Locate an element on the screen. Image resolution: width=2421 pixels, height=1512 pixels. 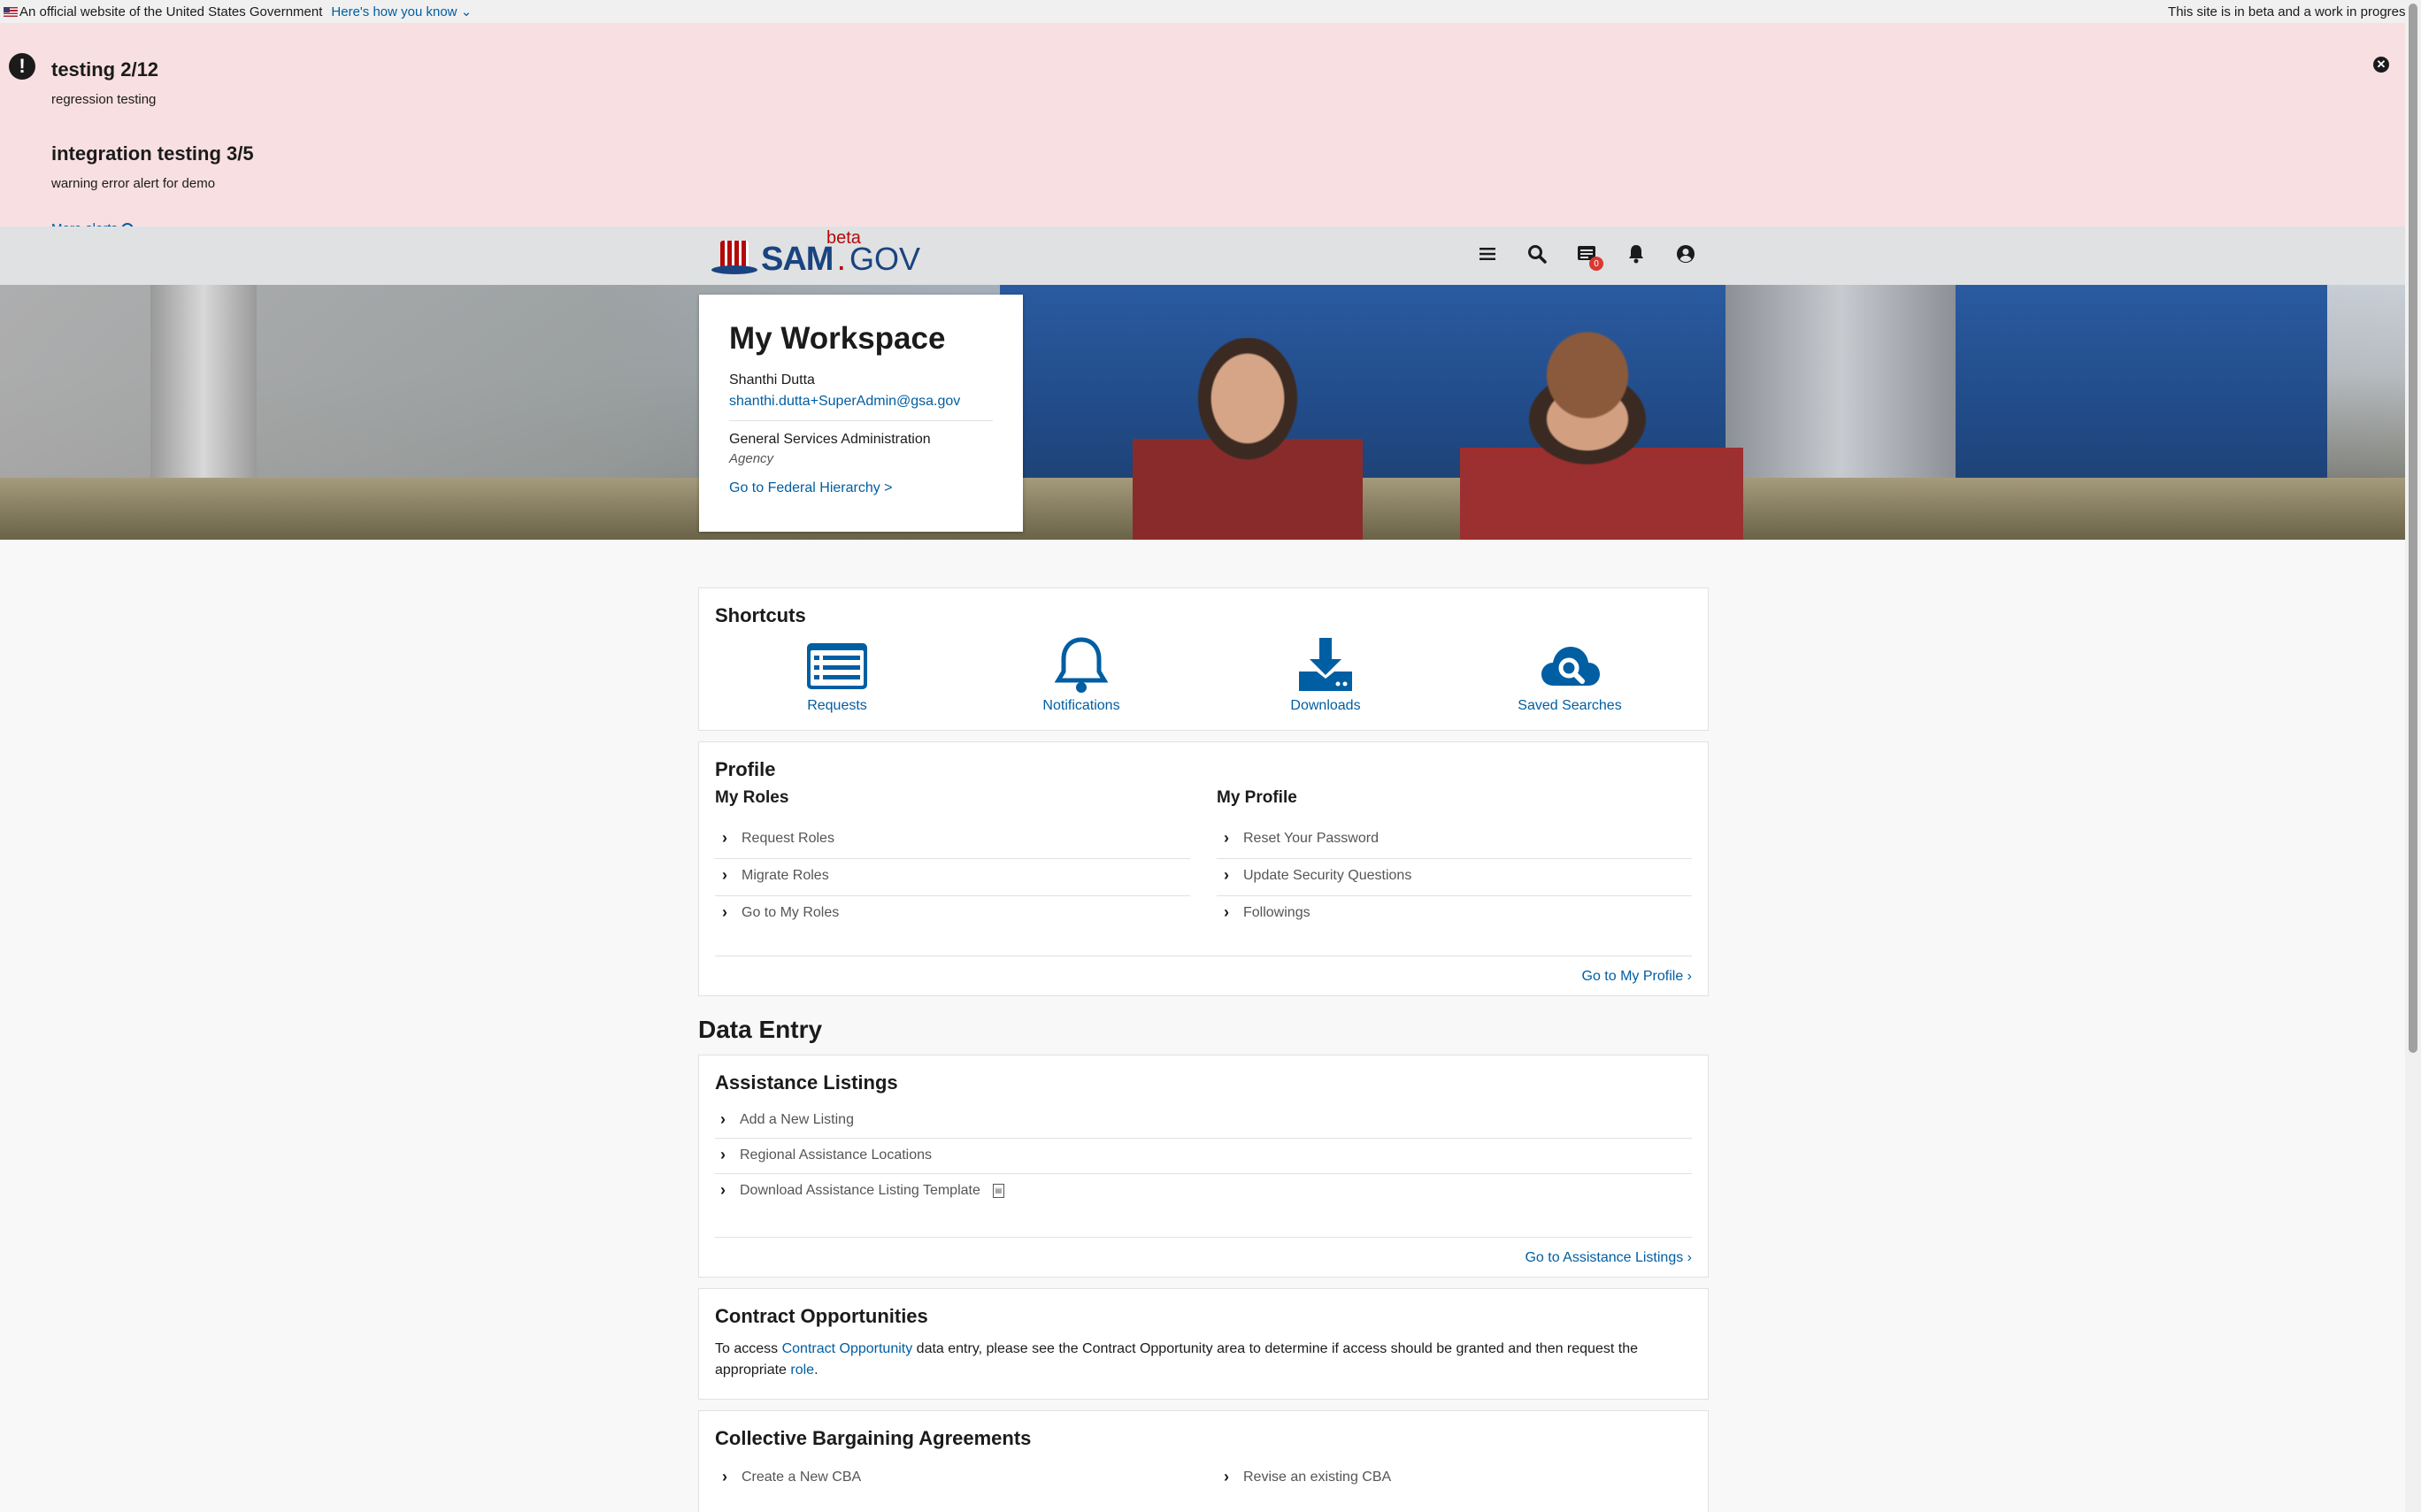
cloud-search-icon is located at coordinates (1570, 666).